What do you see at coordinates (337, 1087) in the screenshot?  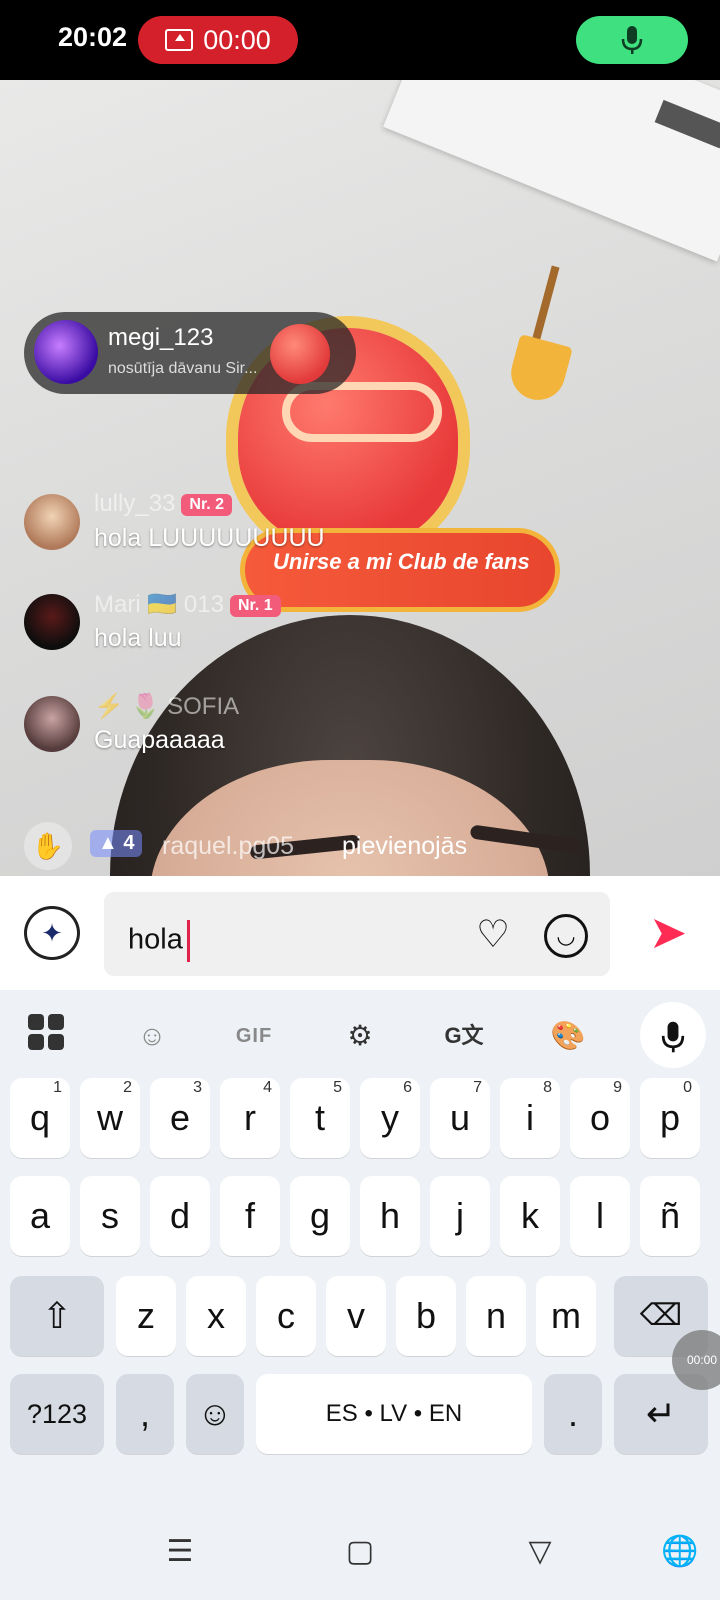 I see `key-hint: 5` at bounding box center [337, 1087].